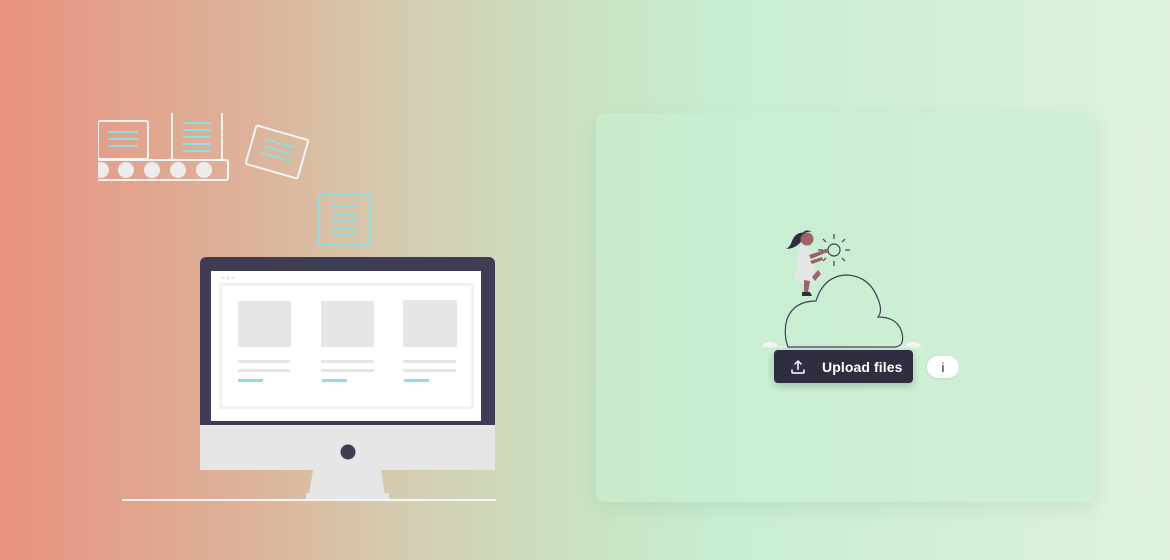 The height and width of the screenshot is (560, 1170). I want to click on upload-icon, so click(798, 366).